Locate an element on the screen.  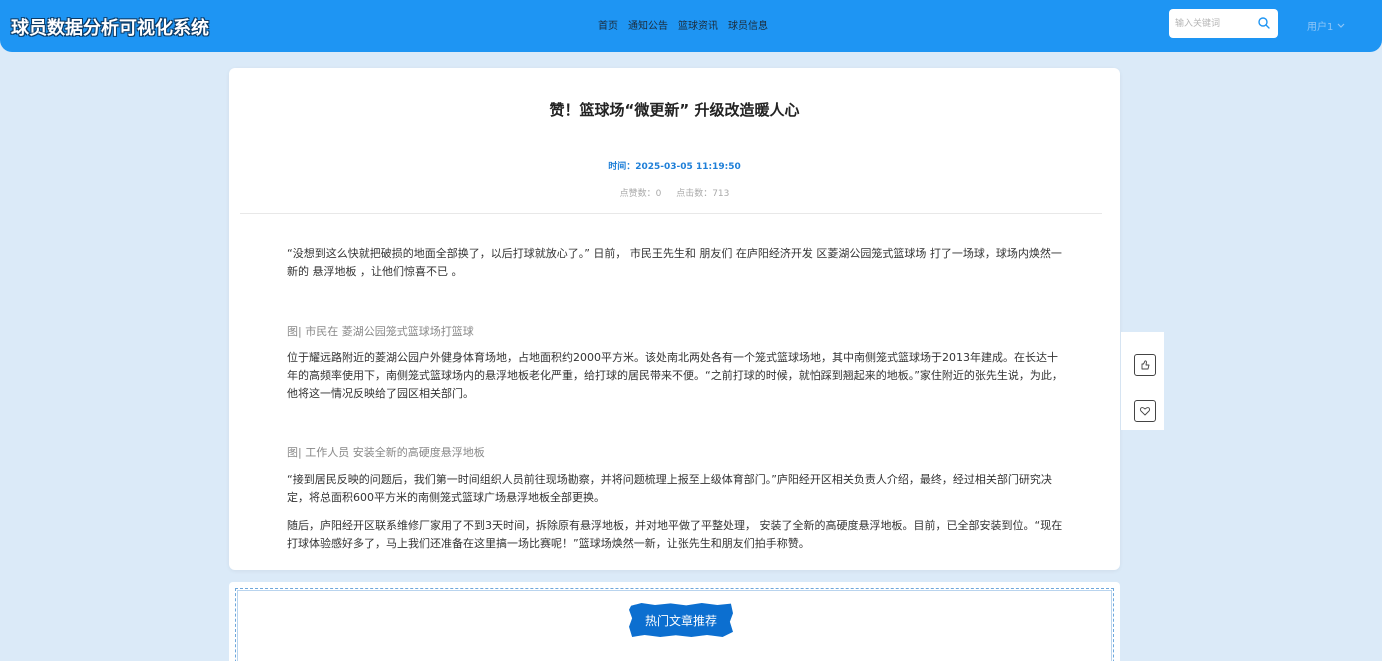
click-count: 点击数：713 is located at coordinates (703, 194).